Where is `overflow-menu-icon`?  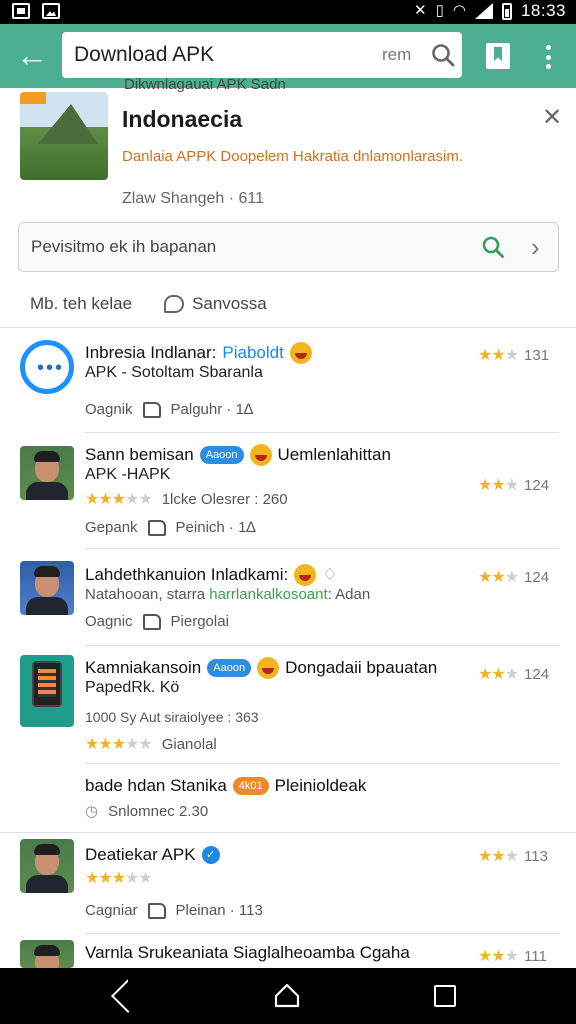
overflow-menu-icon is located at coordinates (548, 57).